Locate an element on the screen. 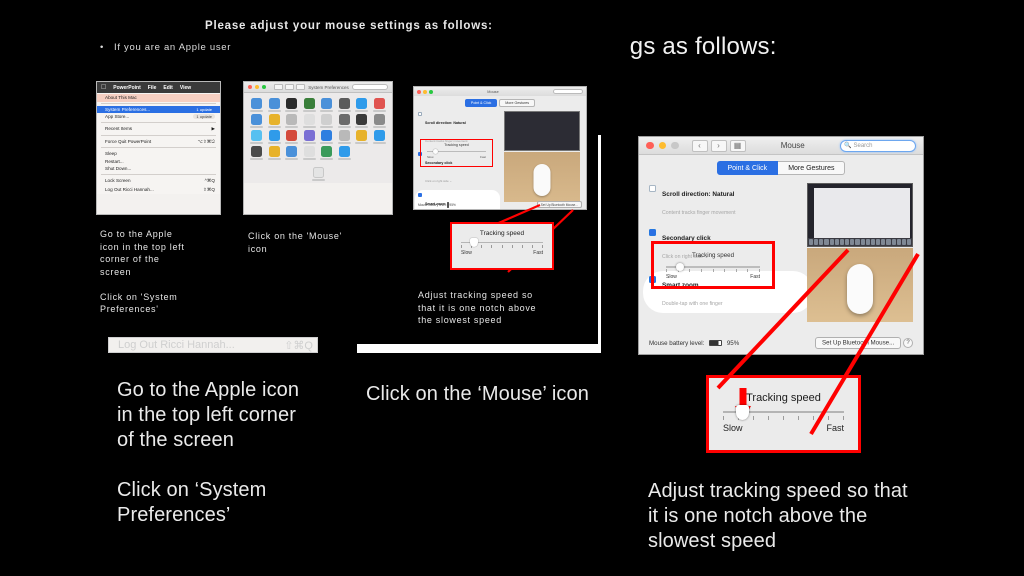 The height and width of the screenshot is (576, 1024). menubar-app-name: PowerPoint is located at coordinates (124, 87).